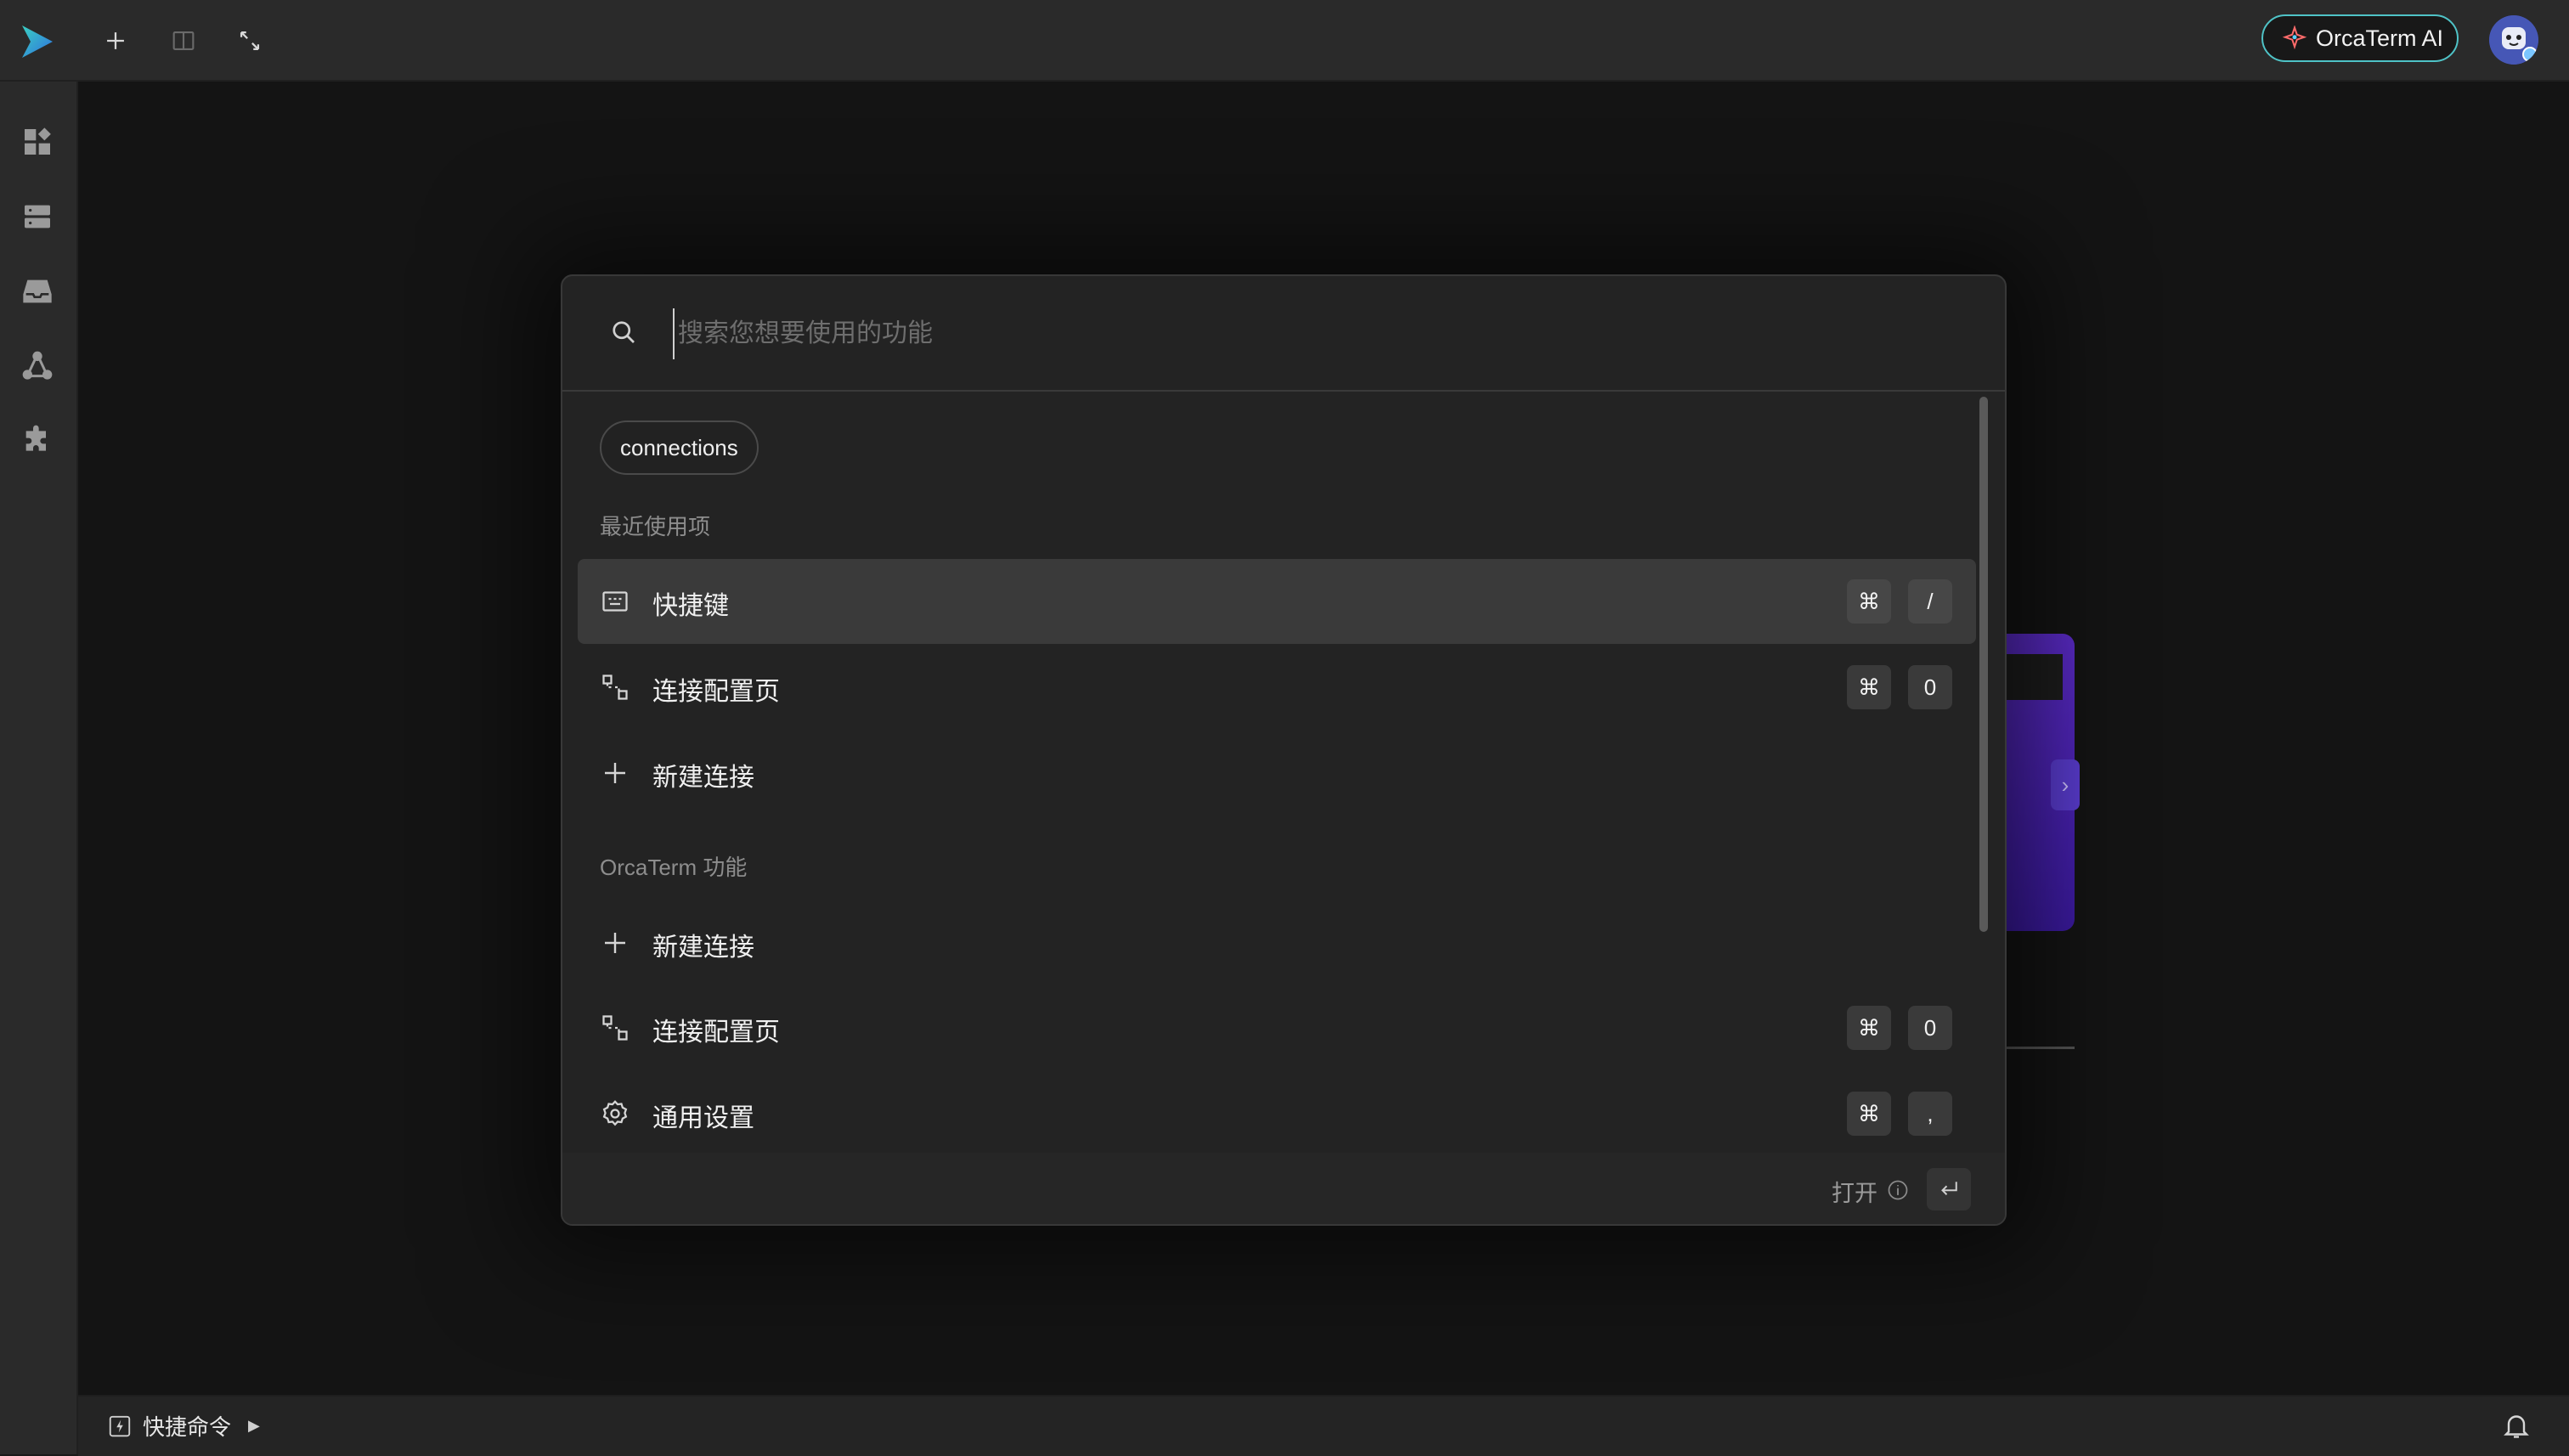  I want to click on recent-item-connection-config: 连接配置页 ⌘ 0, so click(1277, 688).